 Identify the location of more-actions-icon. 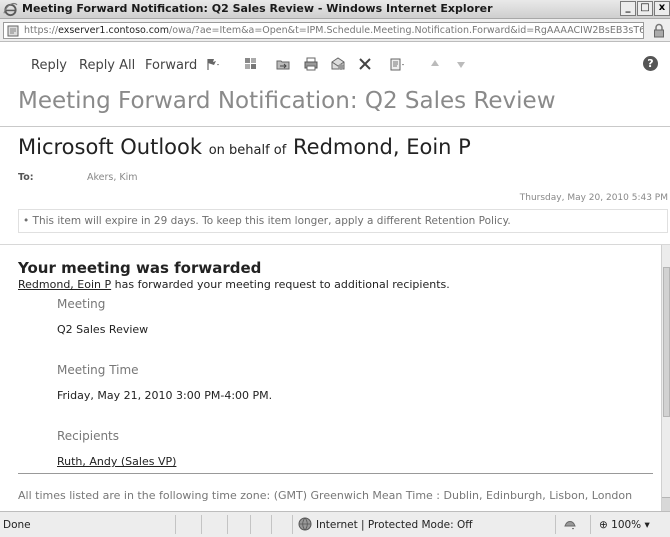
(397, 64).